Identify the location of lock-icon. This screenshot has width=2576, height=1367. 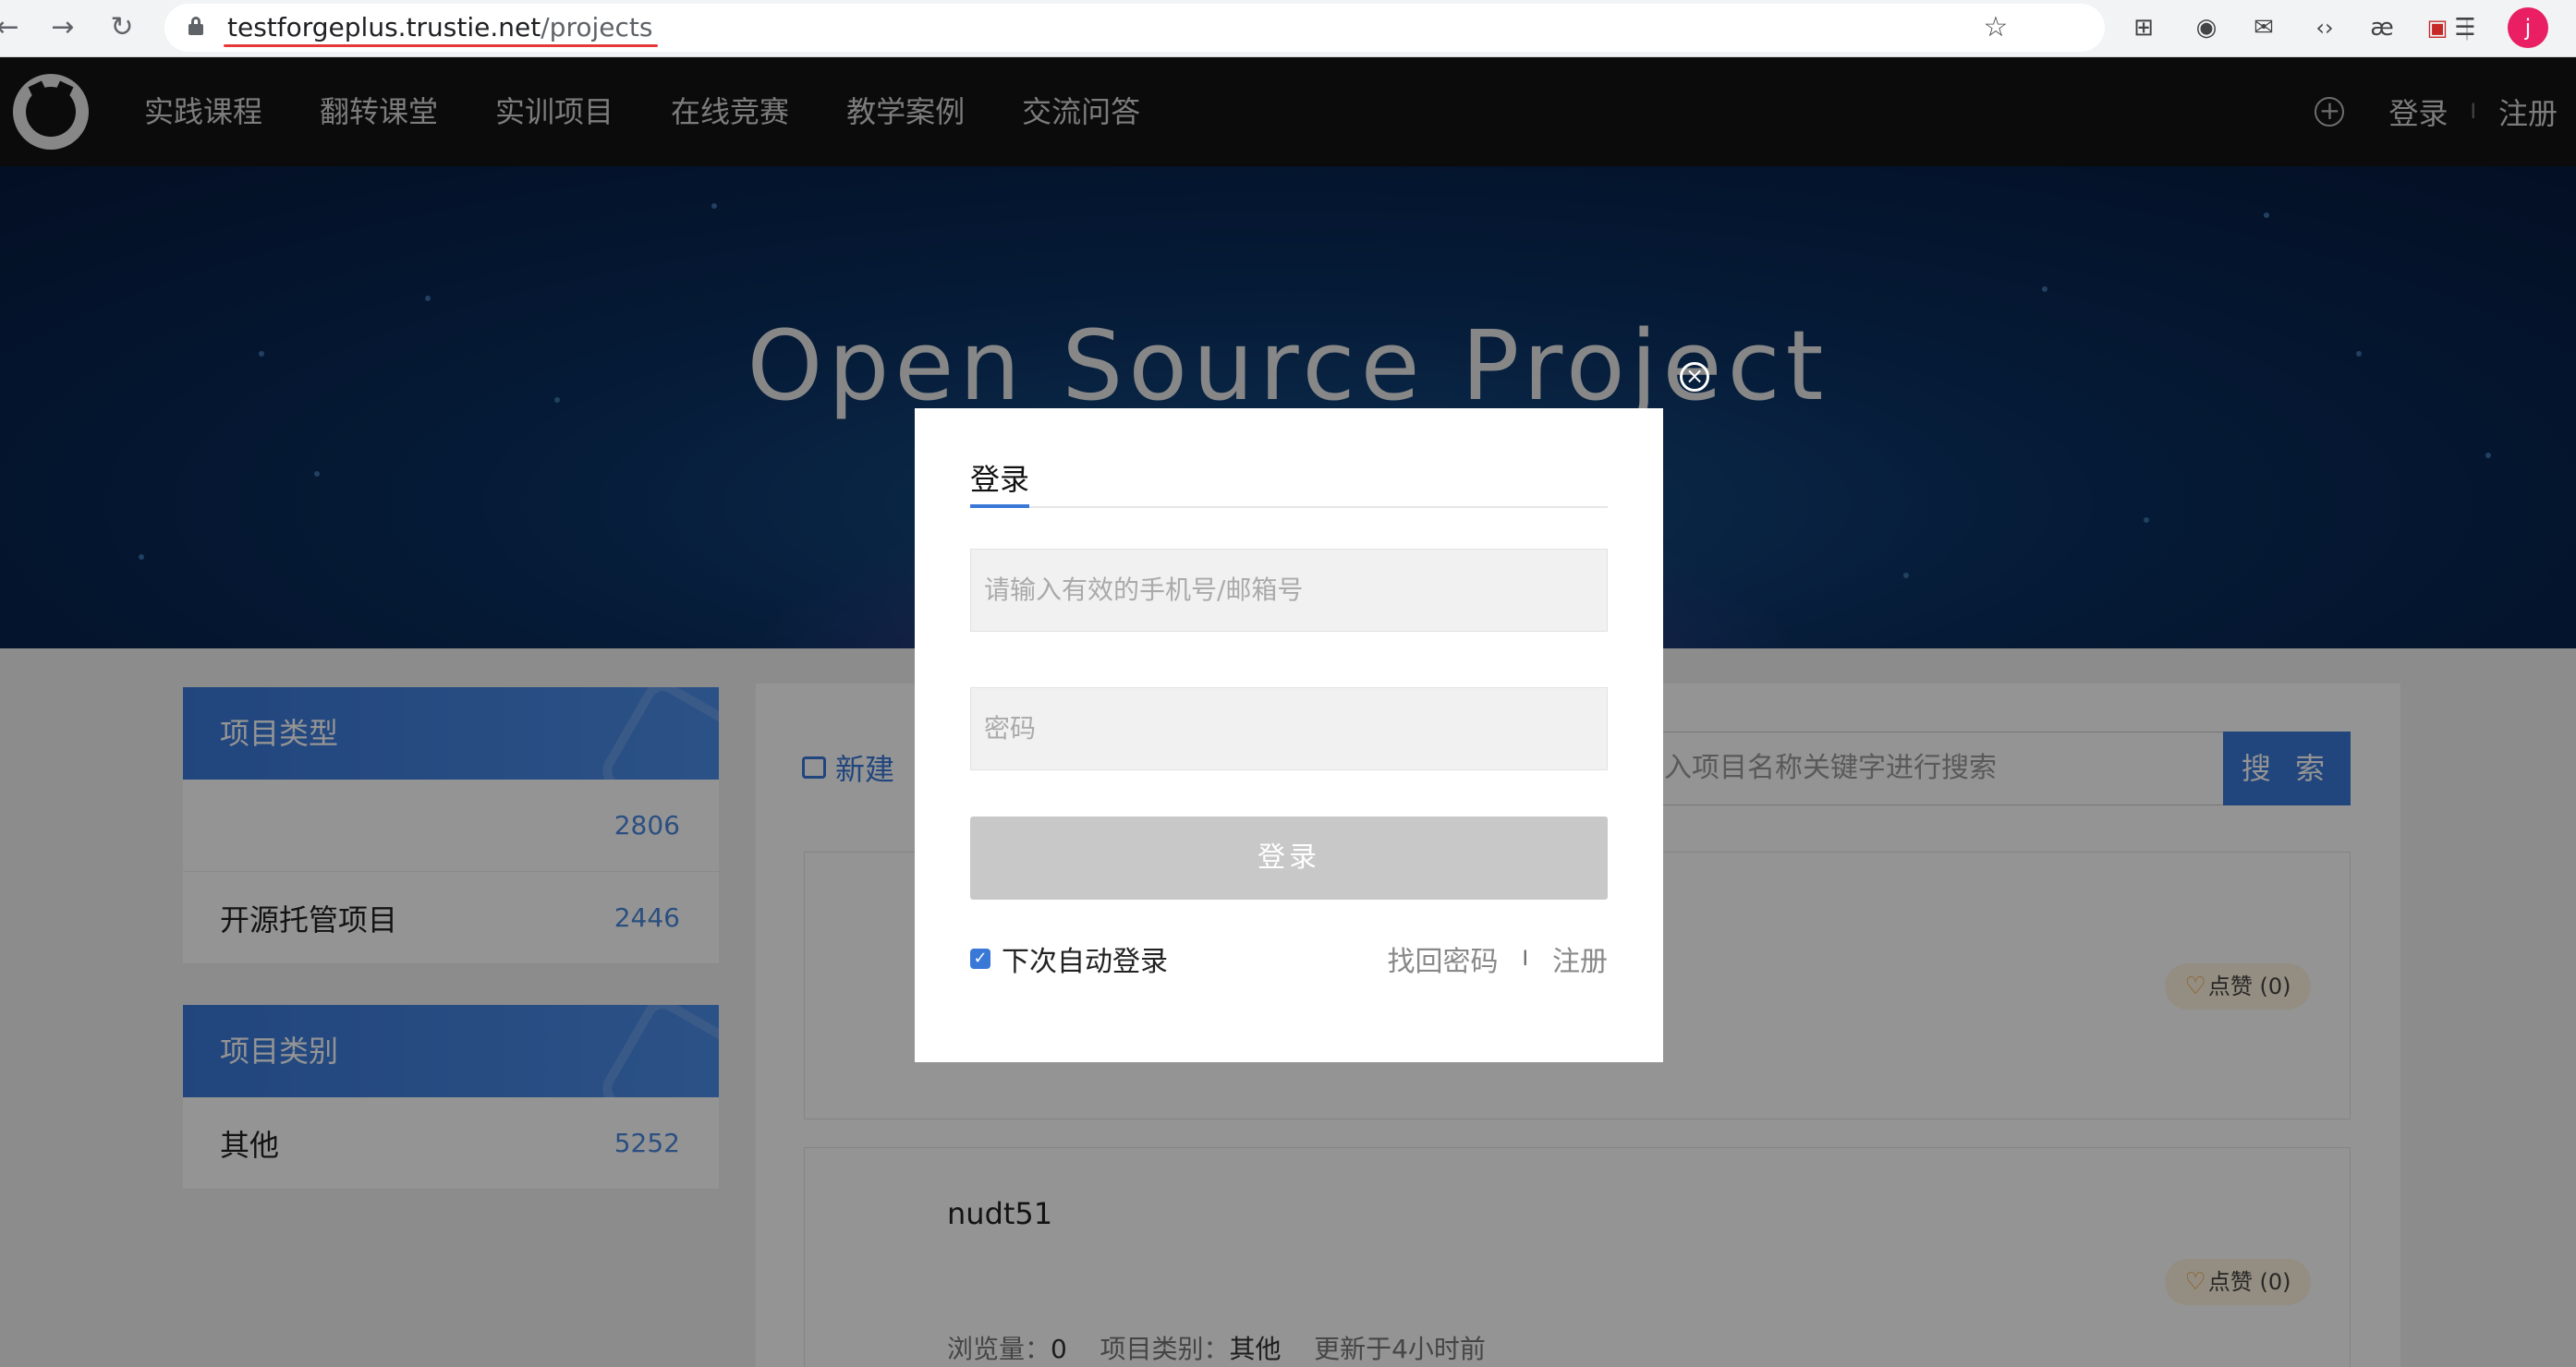
(195, 26).